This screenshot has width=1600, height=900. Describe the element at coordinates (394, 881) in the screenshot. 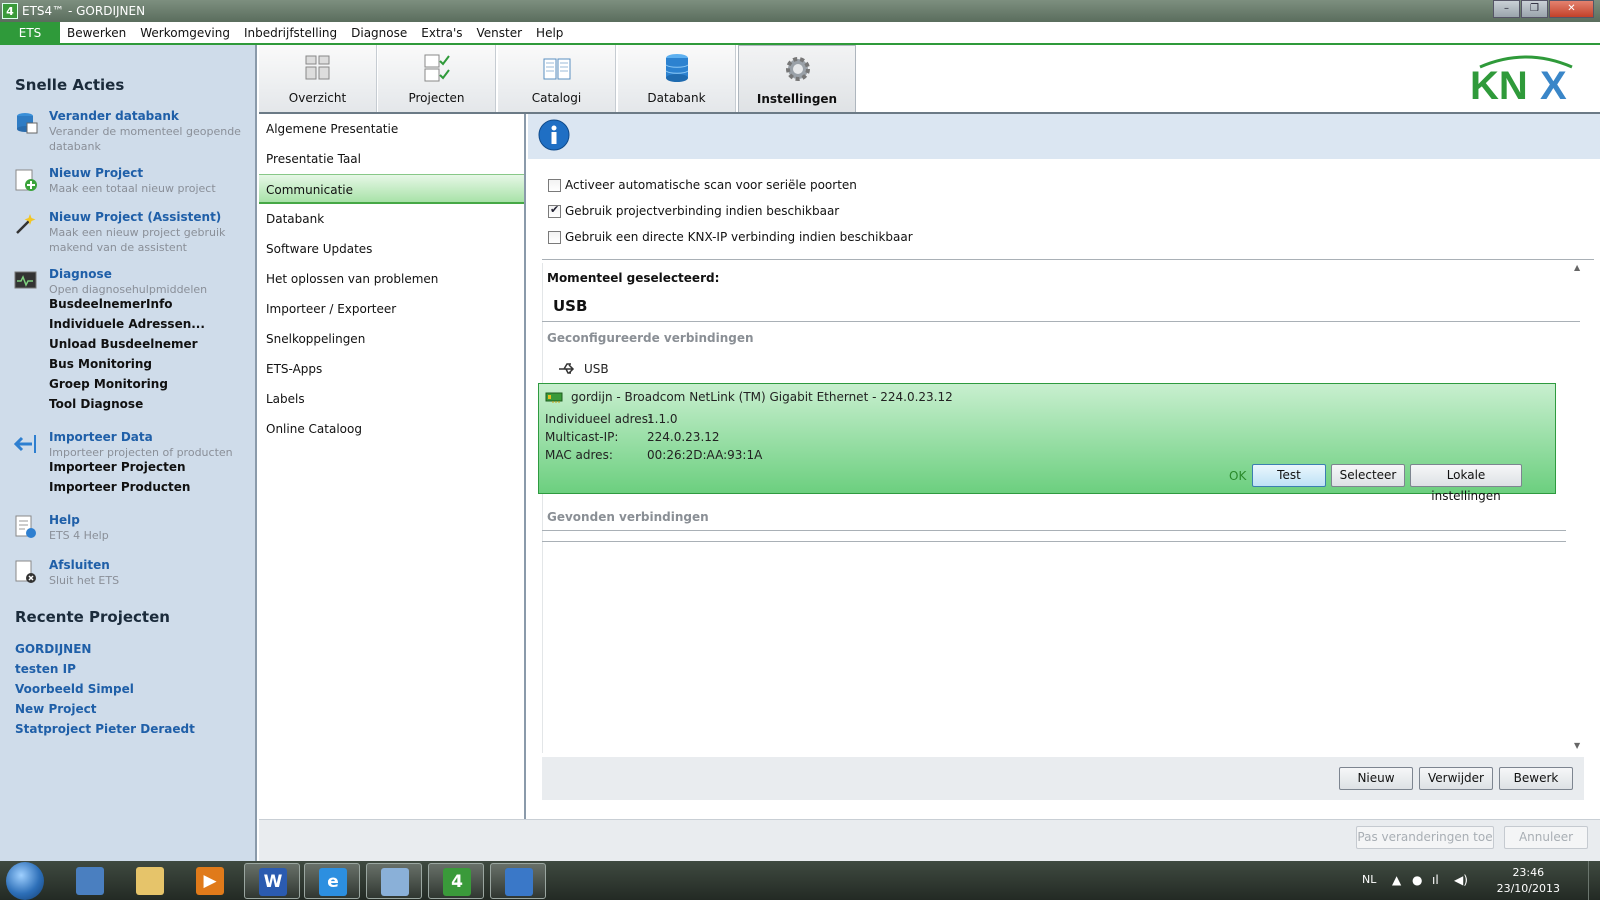

I see `taskbar-app-paint` at that location.